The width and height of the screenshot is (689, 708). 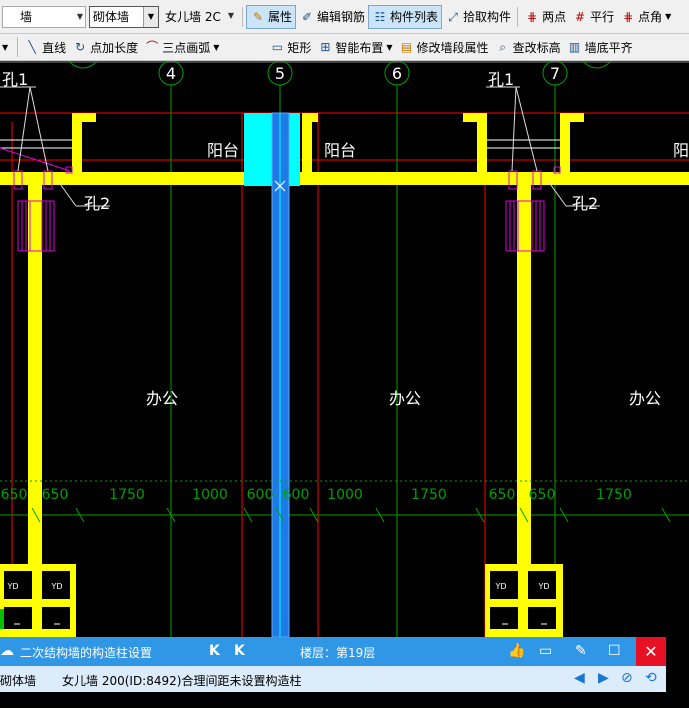 What do you see at coordinates (280, 73) in the screenshot?
I see `axis-label-5: 5` at bounding box center [280, 73].